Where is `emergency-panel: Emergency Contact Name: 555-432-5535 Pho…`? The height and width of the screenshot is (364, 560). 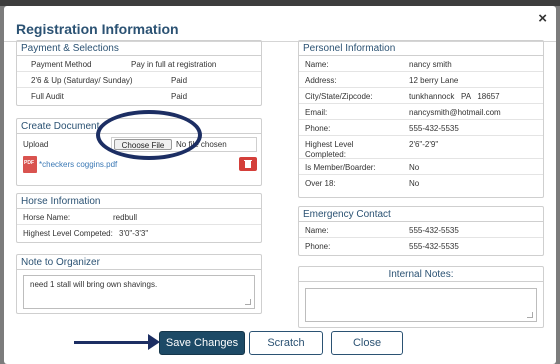
emergency-panel: Emergency Contact Name: 555-432-5535 Pho… is located at coordinates (421, 231).